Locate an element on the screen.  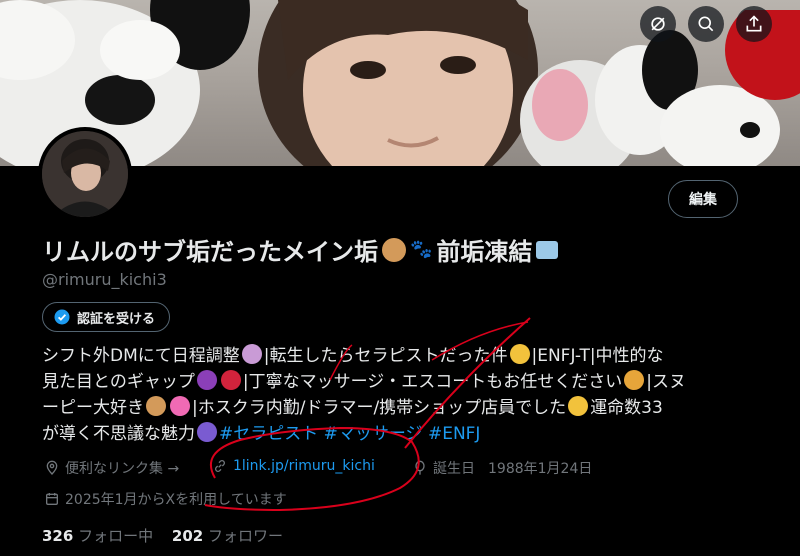
location-text: 便利なリンク集 → is located at coordinates (122, 469).